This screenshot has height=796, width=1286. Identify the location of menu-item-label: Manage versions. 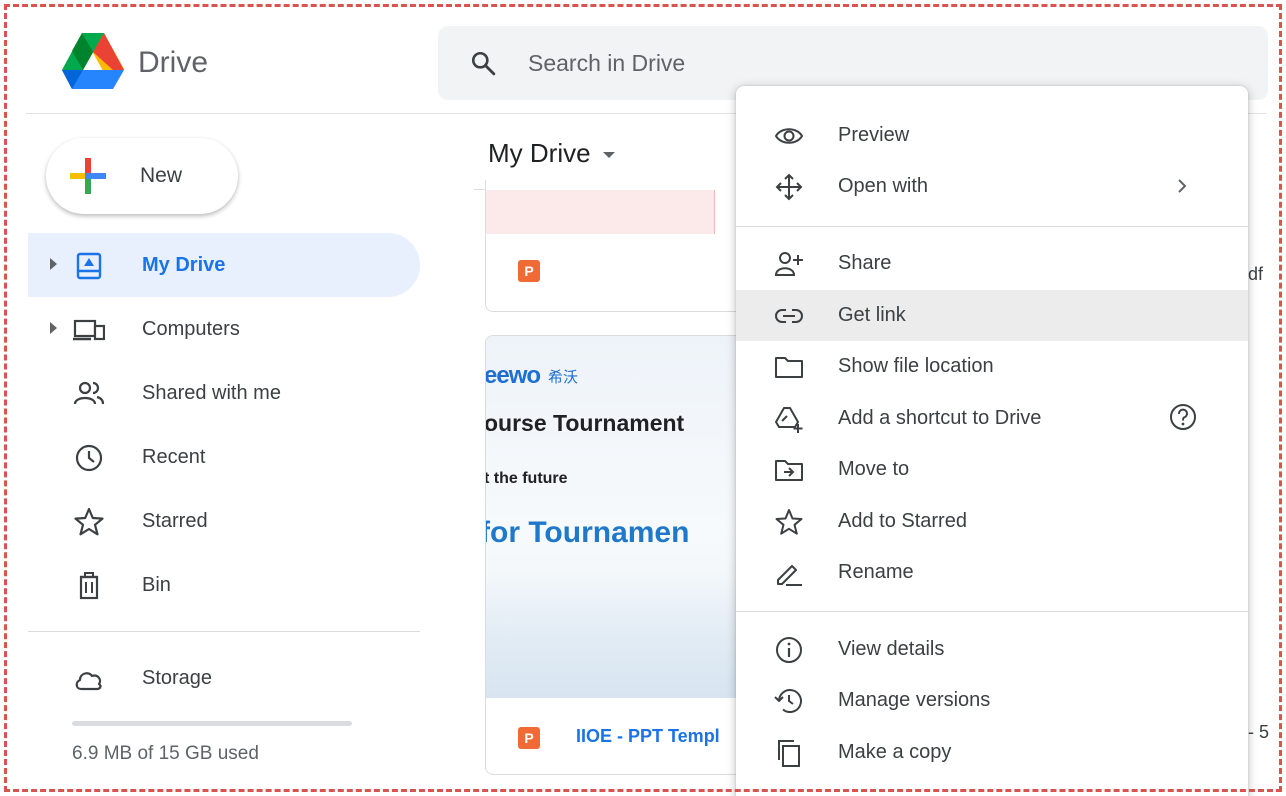
(914, 700).